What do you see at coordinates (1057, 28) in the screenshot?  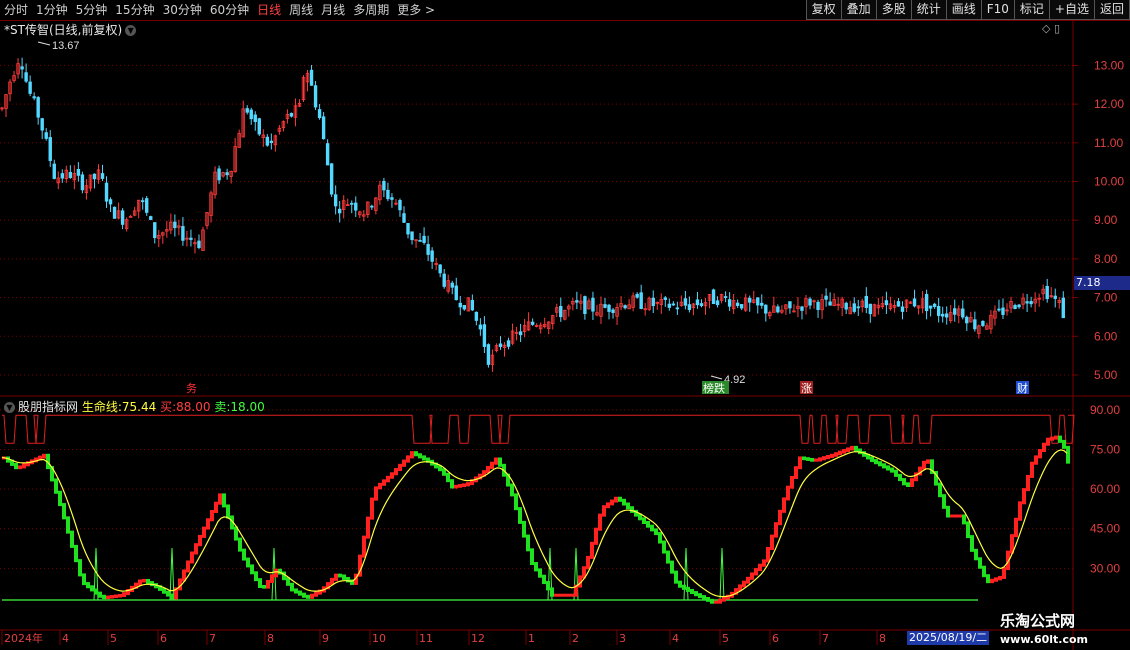 I see `panel-toggle-icon: ▯` at bounding box center [1057, 28].